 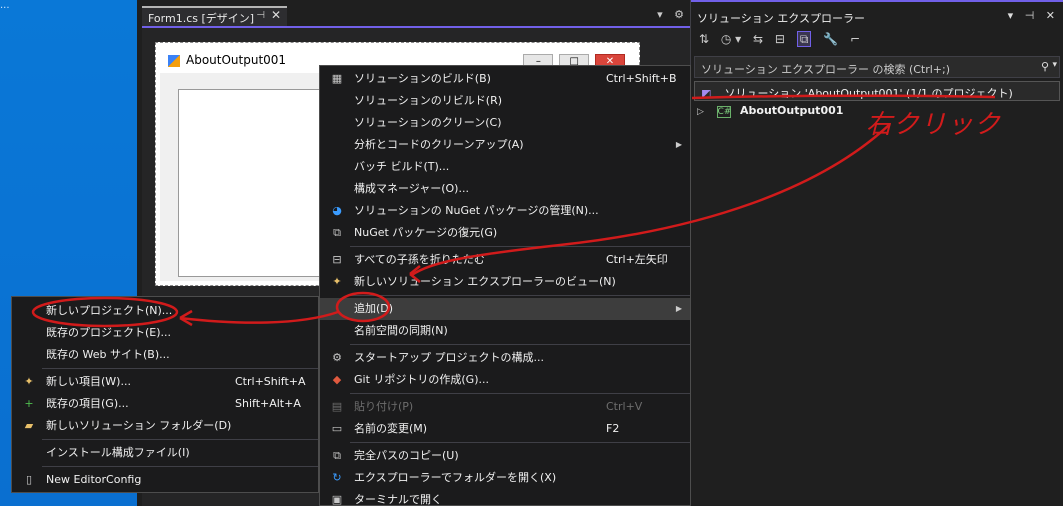 I want to click on show-all-files-icon: ⧉, so click(x=804, y=39).